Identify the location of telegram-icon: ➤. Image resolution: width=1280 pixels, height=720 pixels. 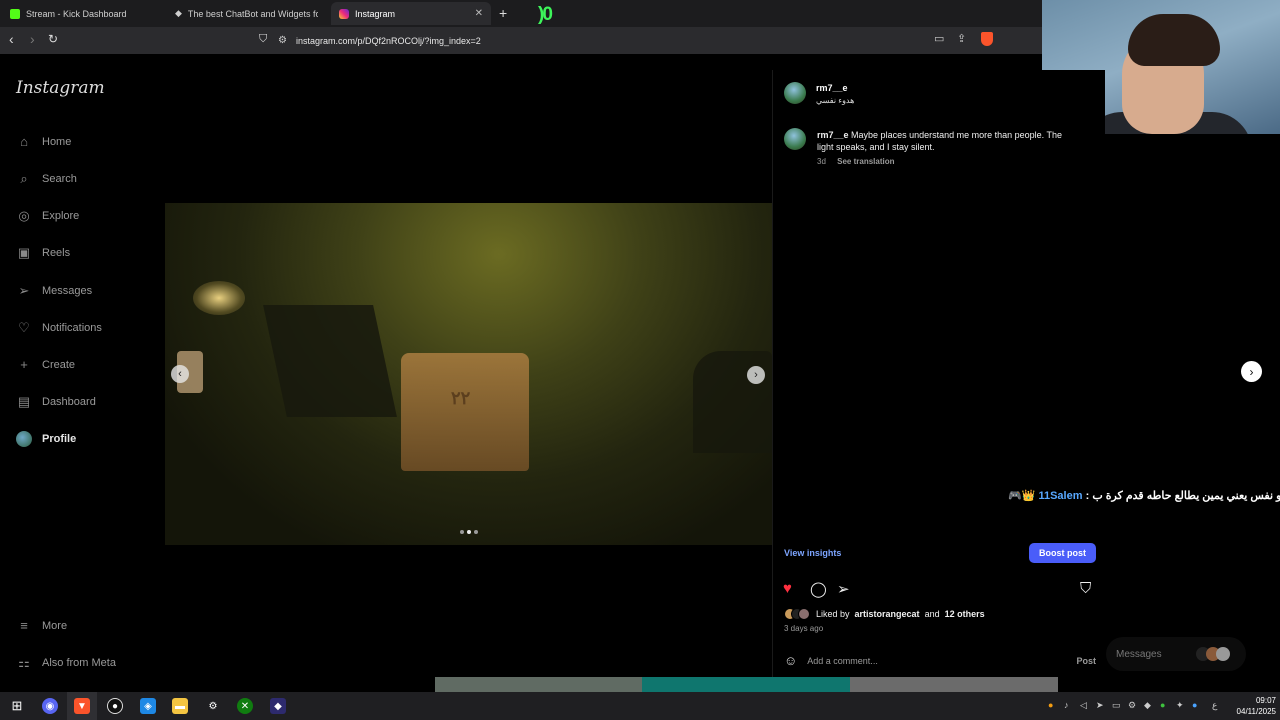
(1100, 705).